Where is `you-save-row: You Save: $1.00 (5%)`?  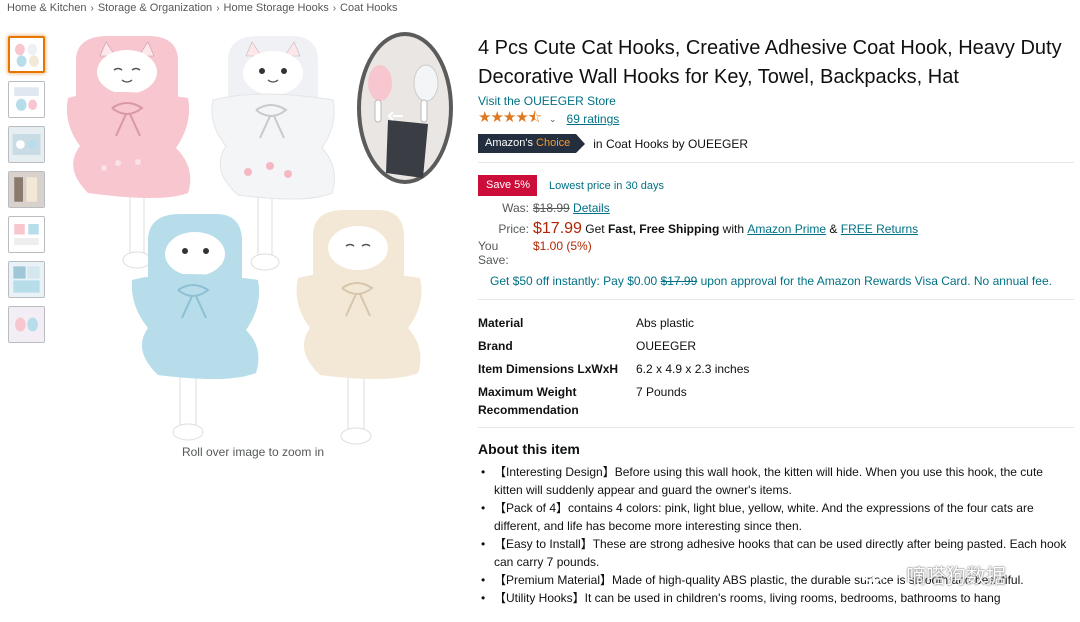 you-save-row: You Save: $1.00 (5%) is located at coordinates (776, 253).